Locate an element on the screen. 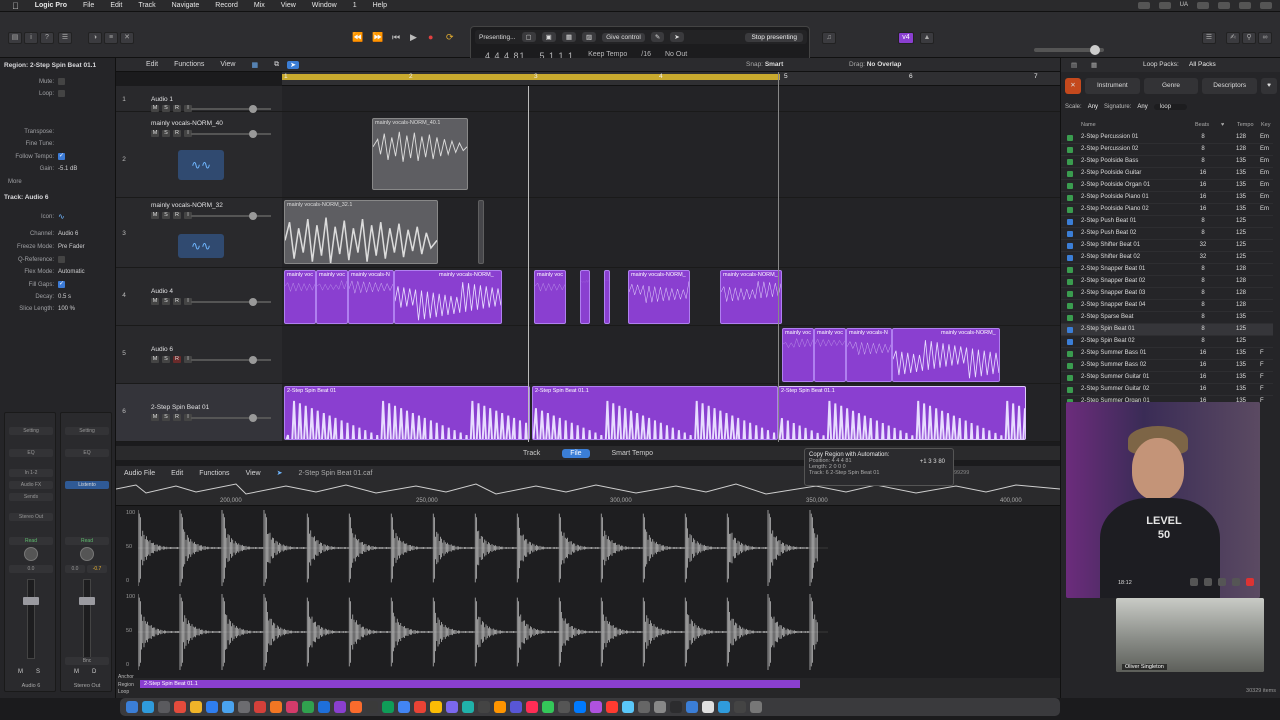 The image size is (1280, 720). loop-tab-icon: ▤ is located at coordinates (1074, 65).